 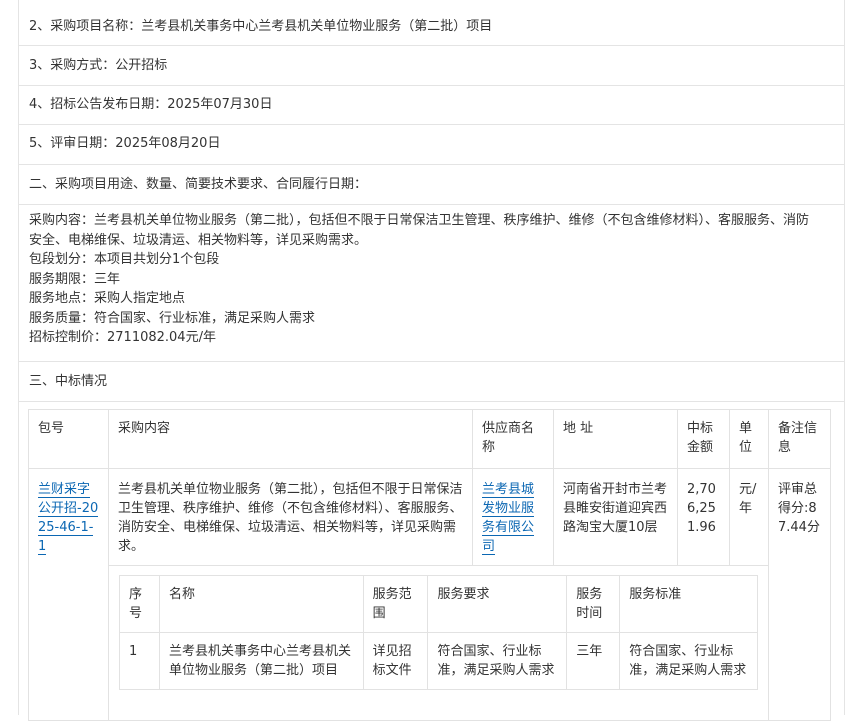 I want to click on header-package: 包号, so click(x=68, y=439).